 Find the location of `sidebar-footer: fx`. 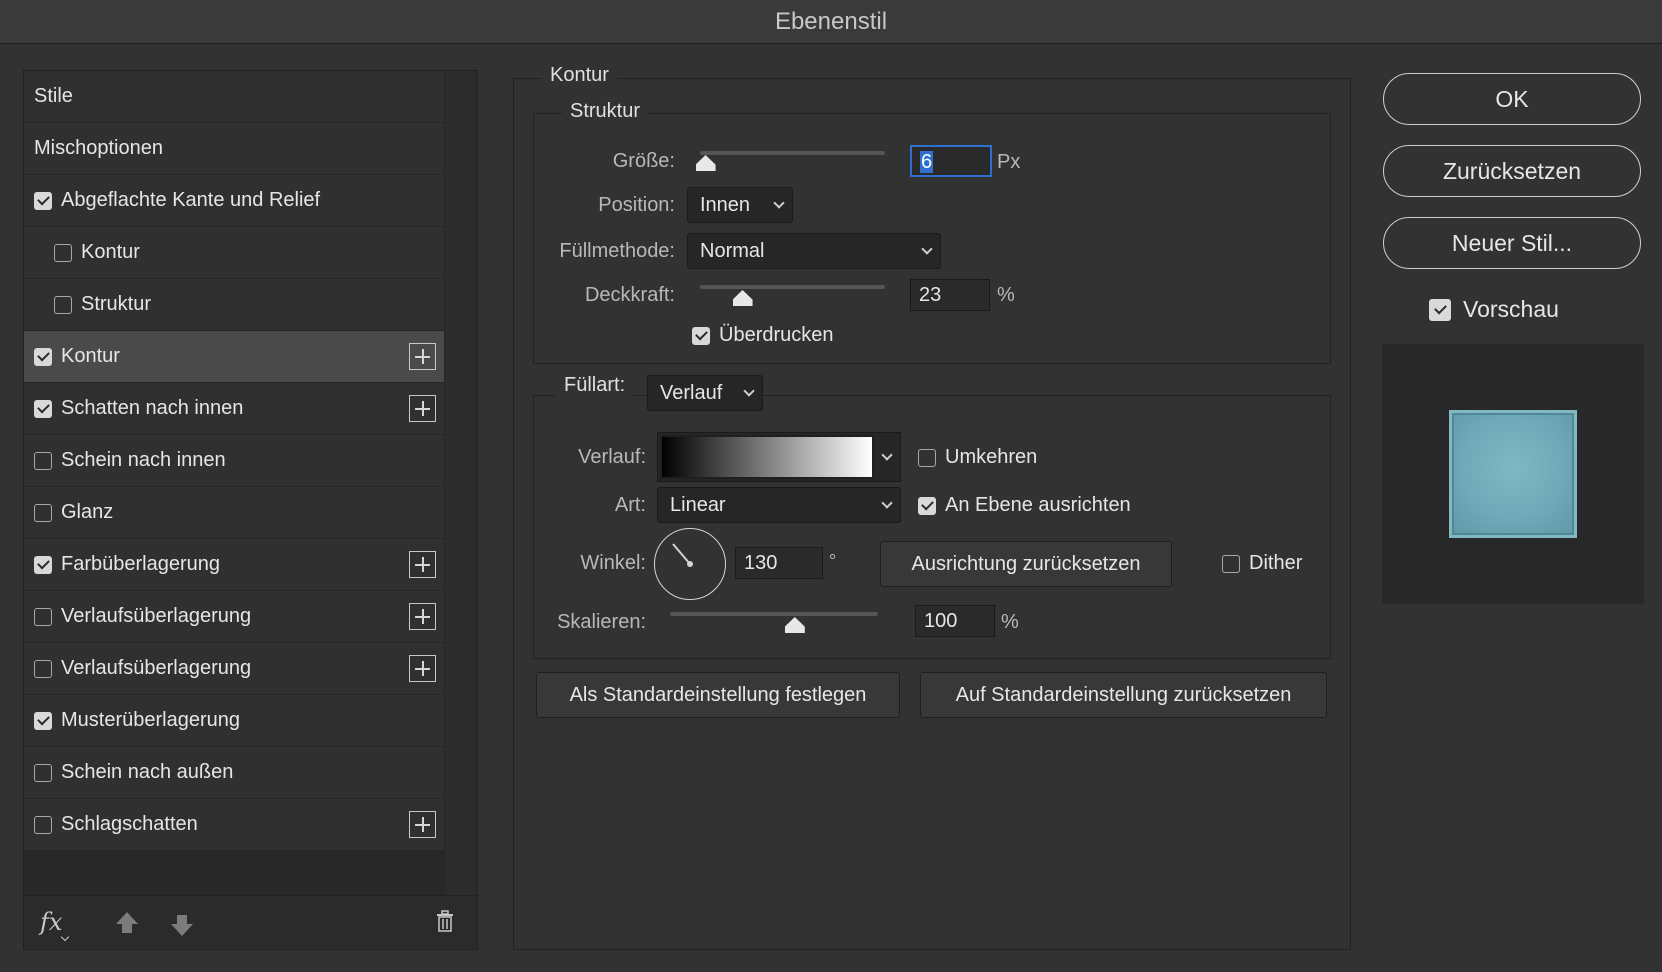

sidebar-footer: fx is located at coordinates (250, 922).